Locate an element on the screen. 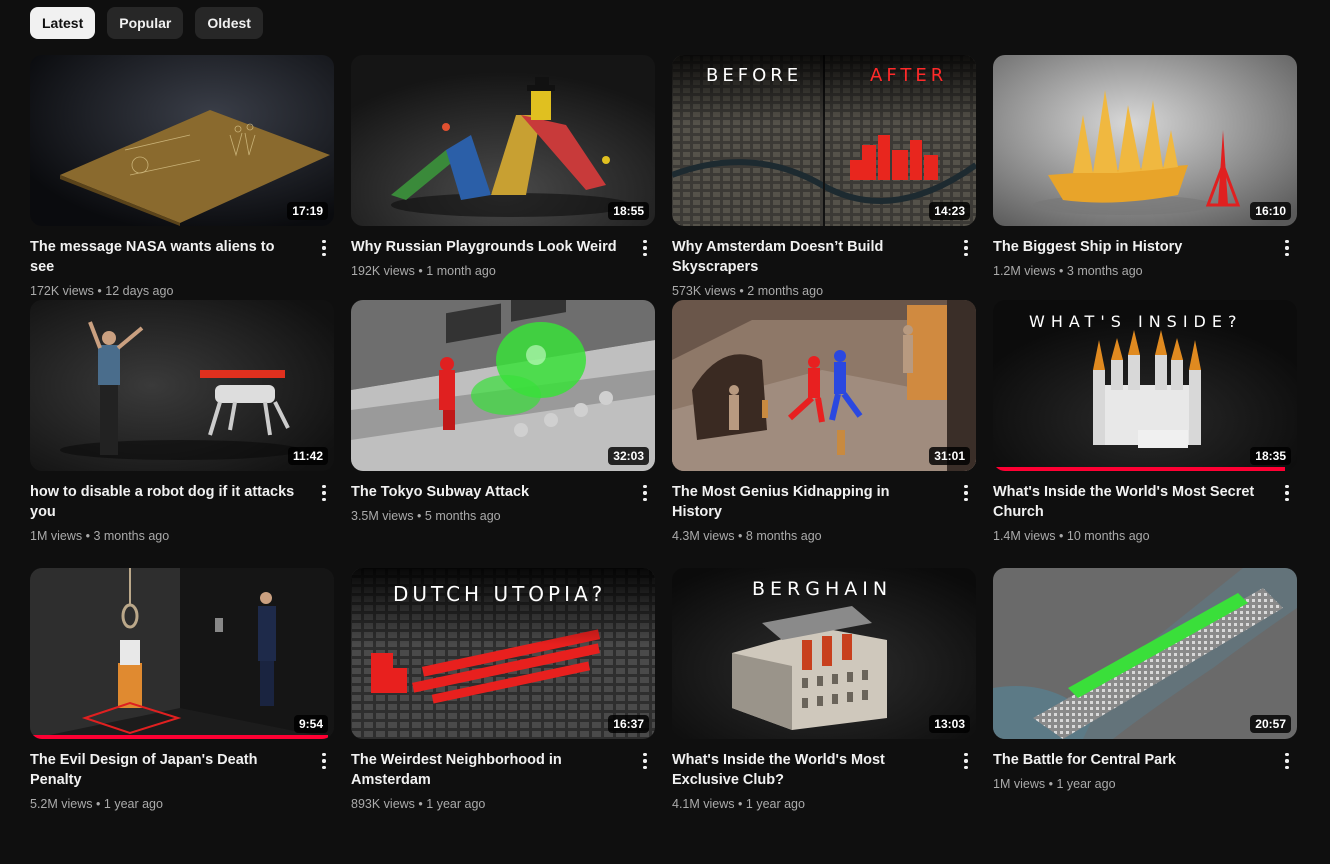  filter-chip-oldest: Oldest is located at coordinates (229, 23).